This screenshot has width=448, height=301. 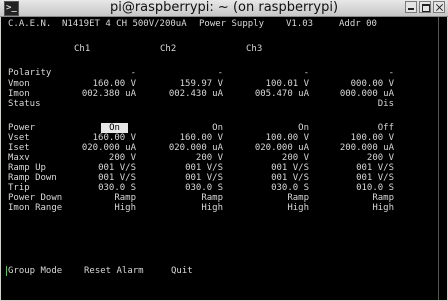 What do you see at coordinates (98, 94) in the screenshot?
I see `table-cell: 002.380 uA` at bounding box center [98, 94].